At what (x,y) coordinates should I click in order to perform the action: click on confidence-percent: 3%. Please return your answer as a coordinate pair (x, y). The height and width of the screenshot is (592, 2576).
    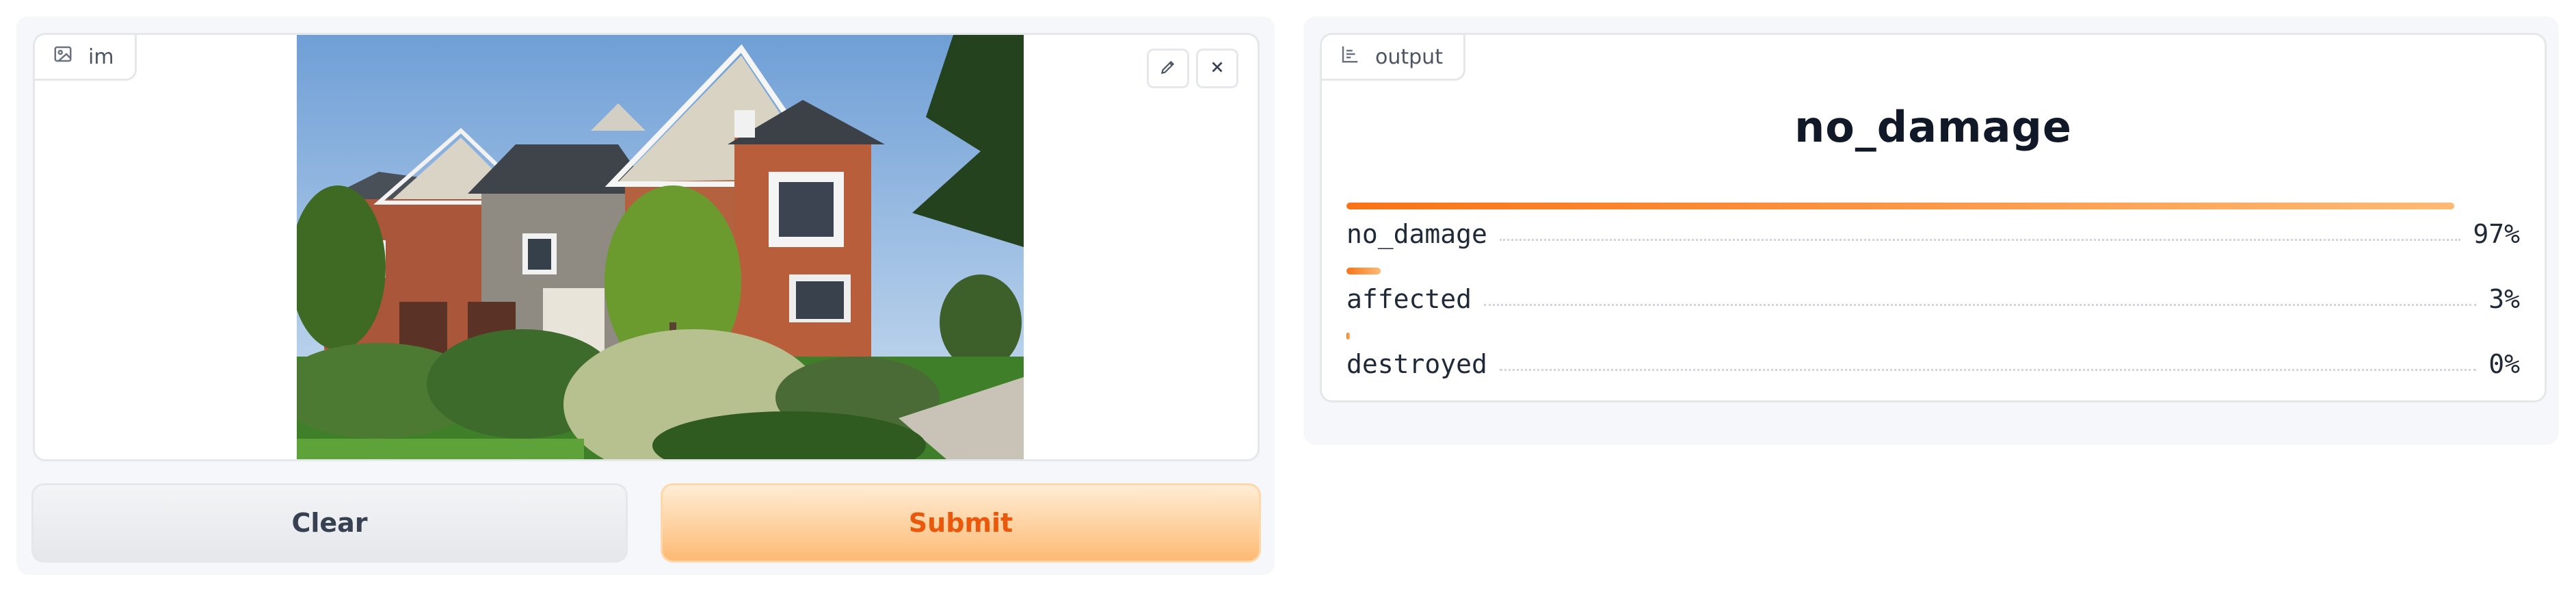
    Looking at the image, I should click on (2504, 299).